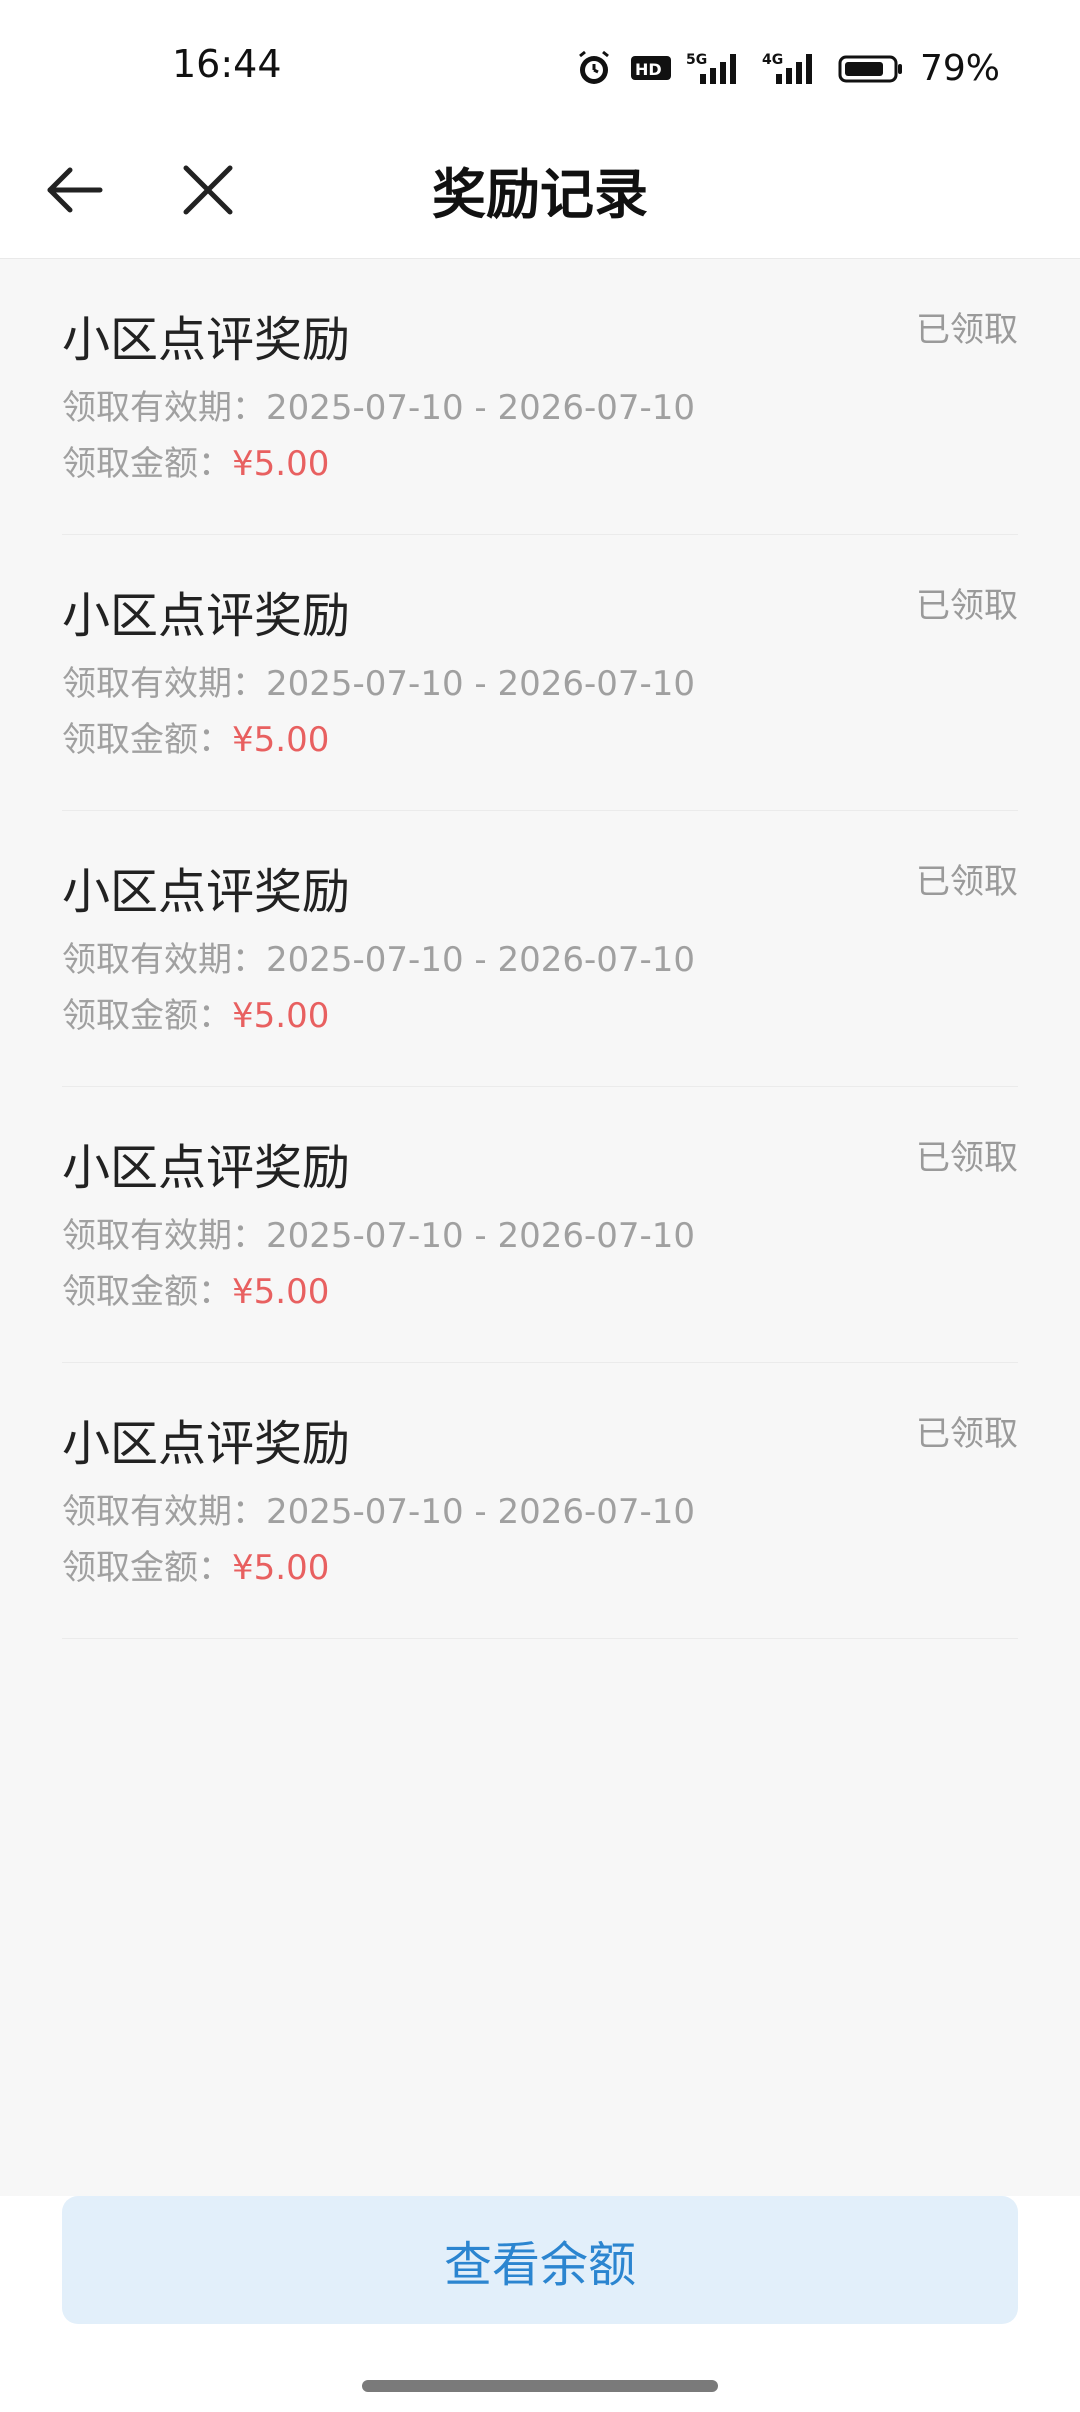 The width and height of the screenshot is (1080, 2412). Describe the element at coordinates (540, 194) in the screenshot. I see `page-title: 奖励记录` at that location.